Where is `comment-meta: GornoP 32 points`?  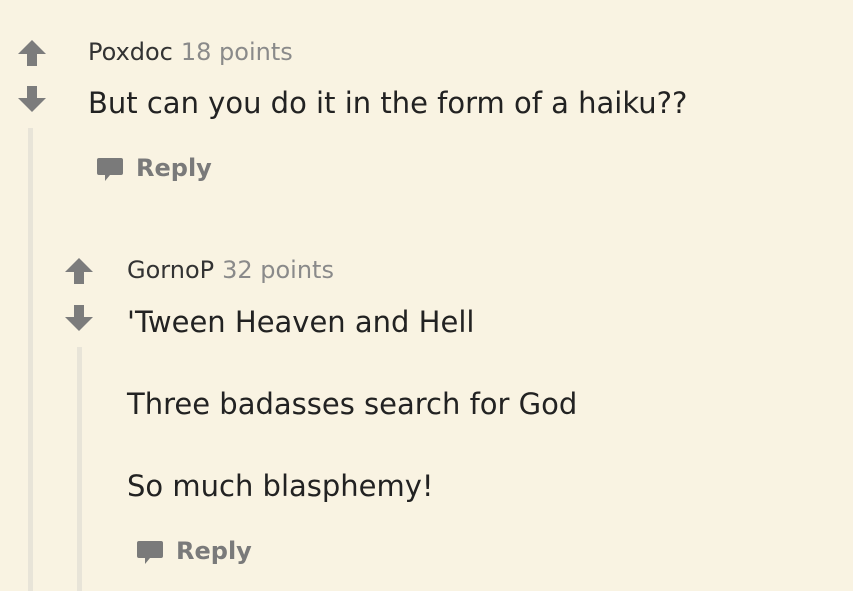
comment-meta: GornoP 32 points is located at coordinates (230, 270).